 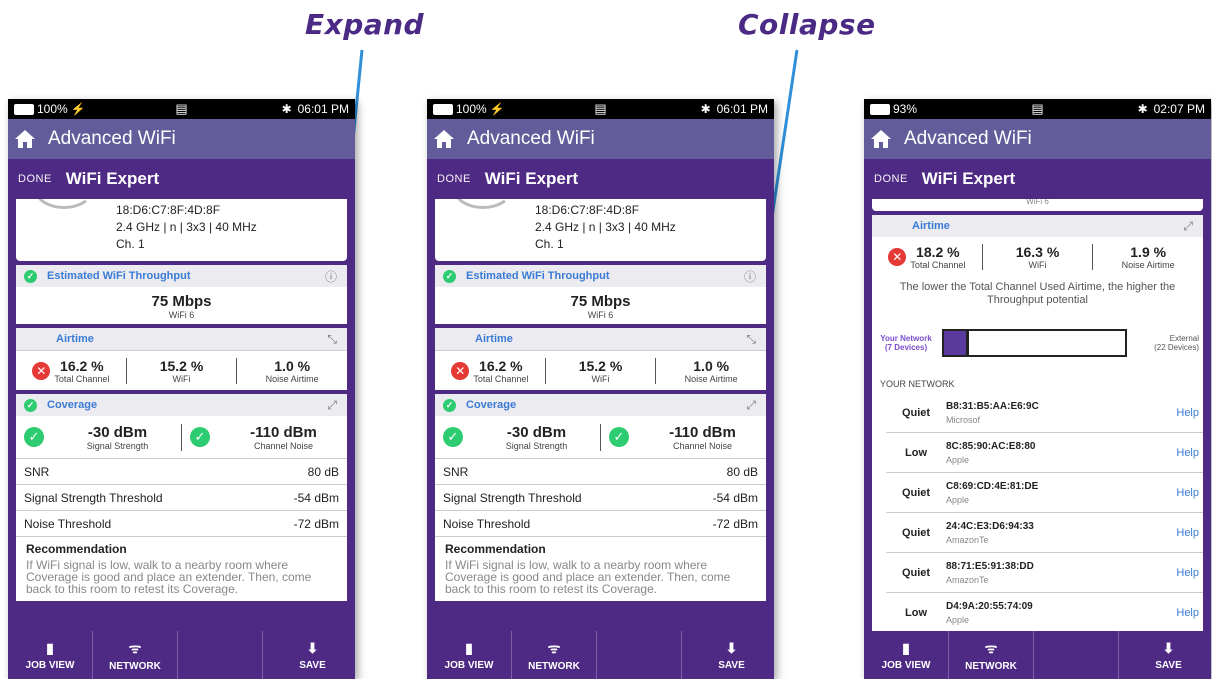 What do you see at coordinates (549, 244) in the screenshot?
I see `channel: Ch. 1` at bounding box center [549, 244].